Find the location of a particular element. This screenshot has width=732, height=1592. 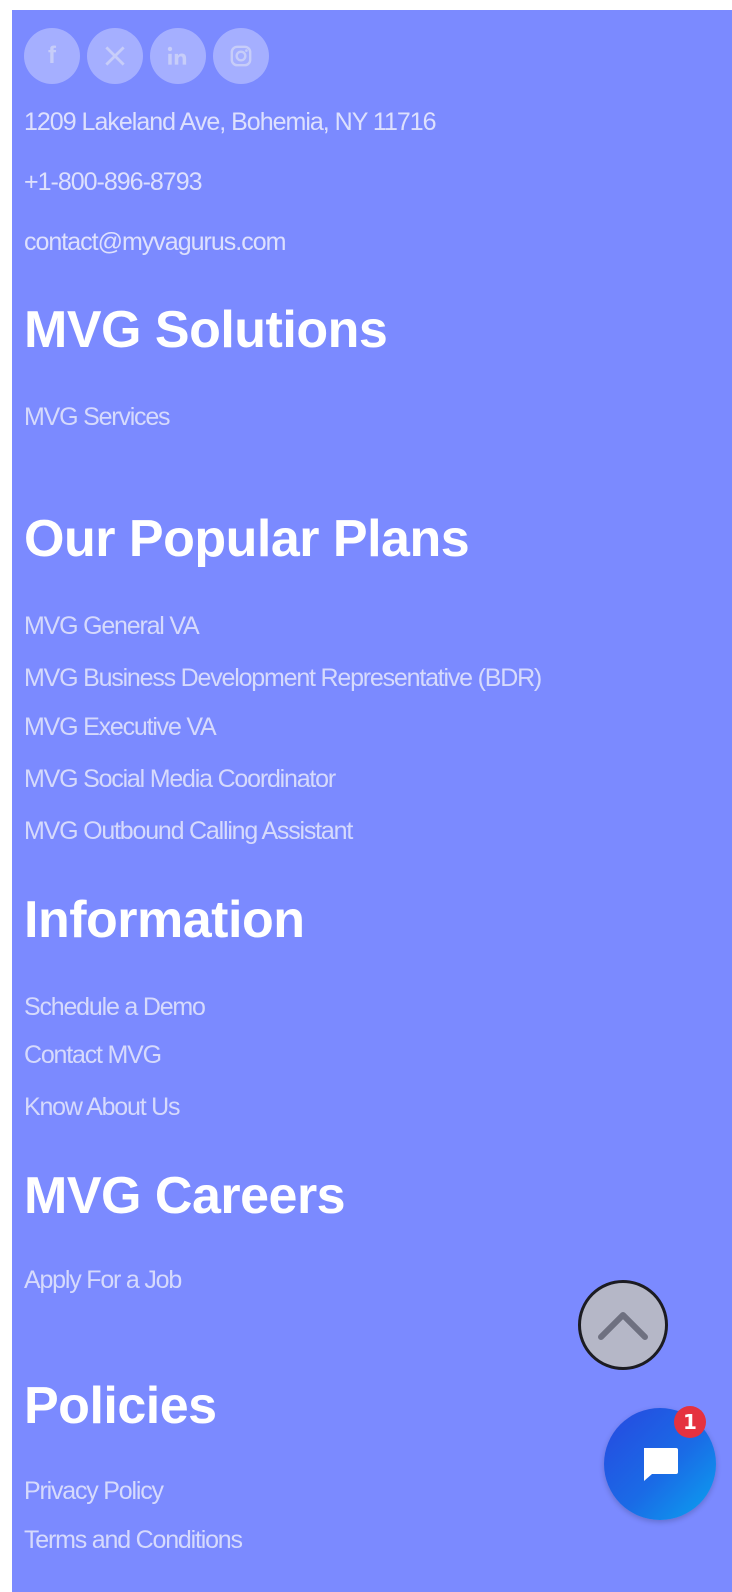

footer-link-contact-mvg: Contact MVG is located at coordinates (93, 1055).